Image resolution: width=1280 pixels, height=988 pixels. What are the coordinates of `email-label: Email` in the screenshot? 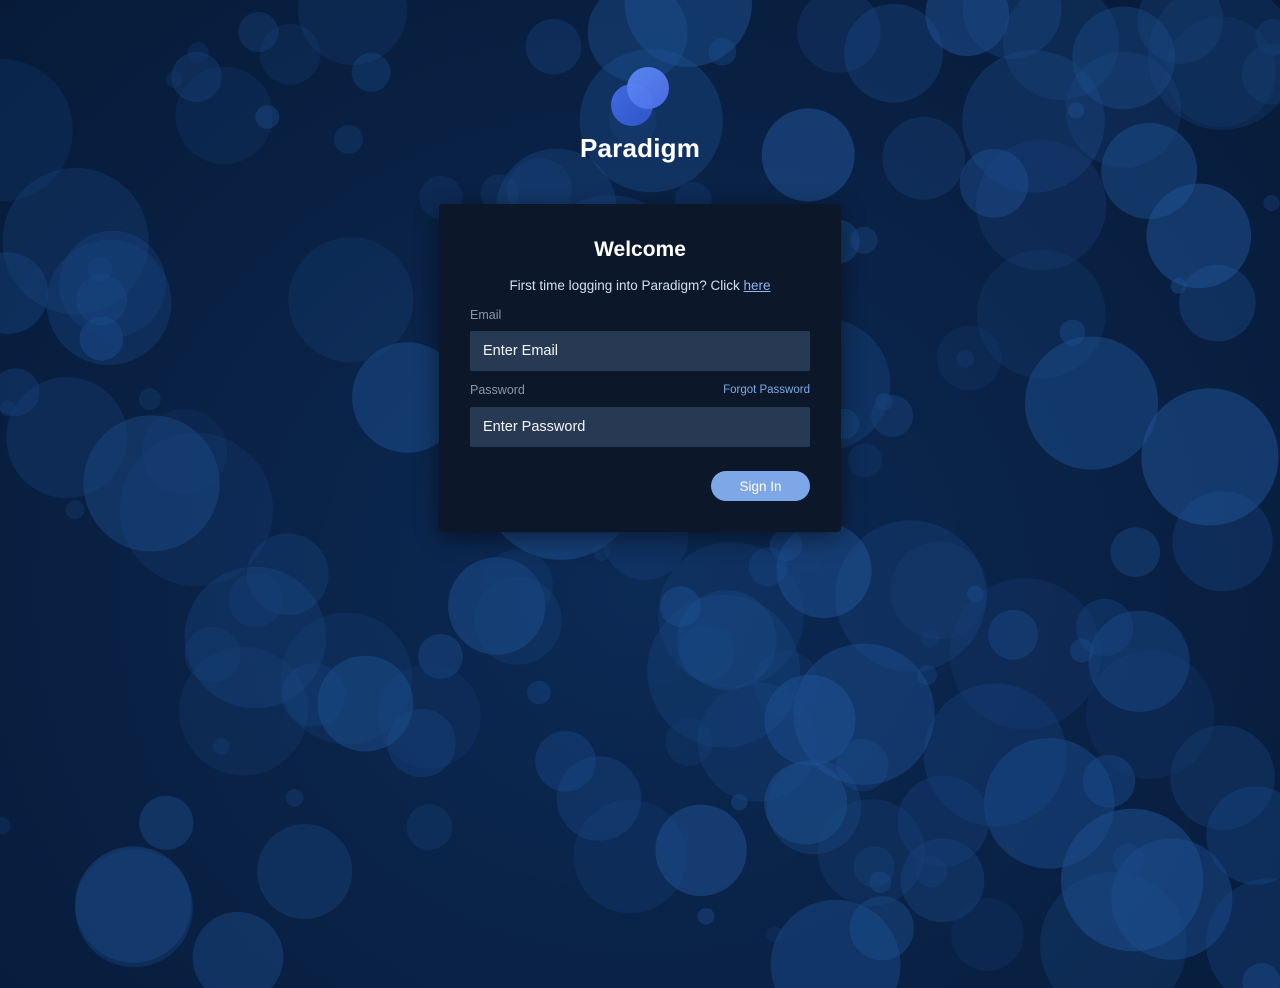 It's located at (486, 315).